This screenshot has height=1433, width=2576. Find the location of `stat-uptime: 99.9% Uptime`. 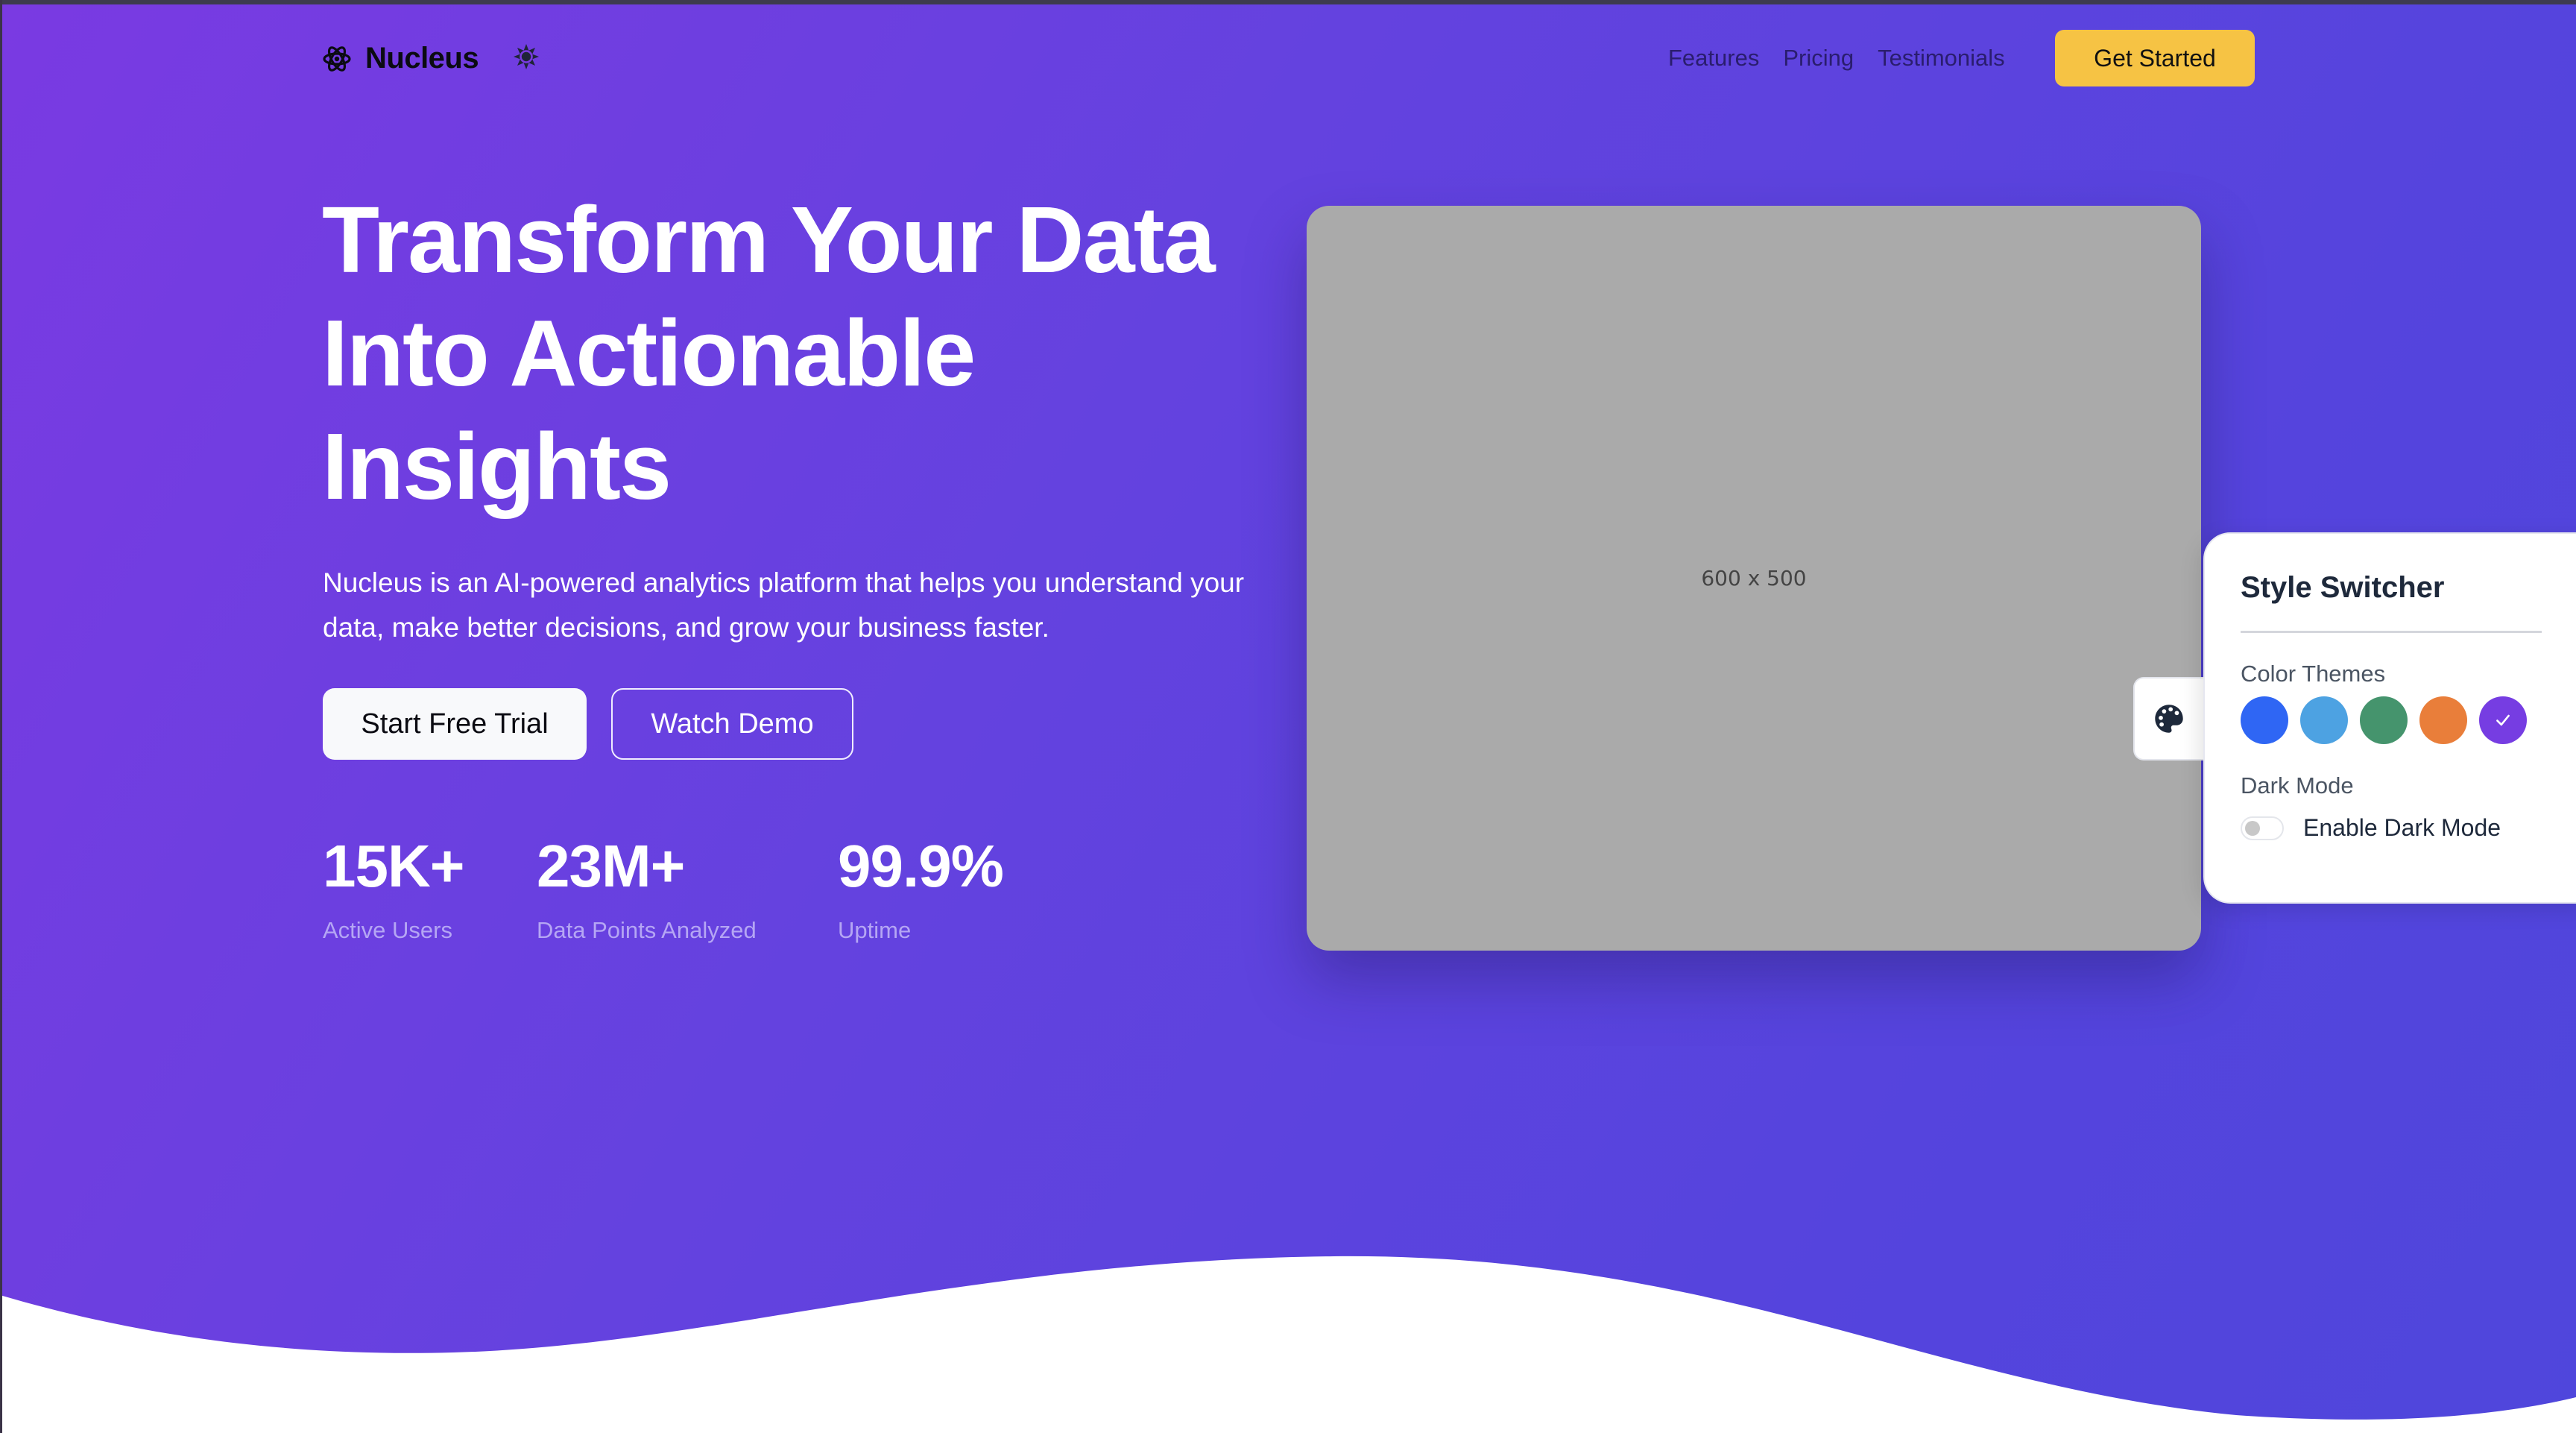

stat-uptime: 99.9% Uptime is located at coordinates (921, 886).